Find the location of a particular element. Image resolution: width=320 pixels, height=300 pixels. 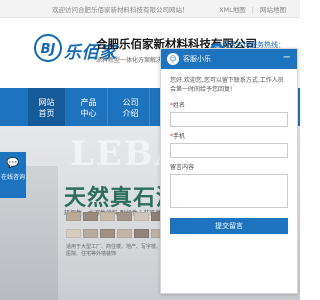

nav-item-about: 公司介绍 is located at coordinates (131, 107).